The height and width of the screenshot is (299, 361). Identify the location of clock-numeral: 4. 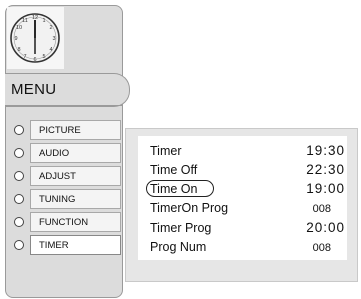
(50, 50).